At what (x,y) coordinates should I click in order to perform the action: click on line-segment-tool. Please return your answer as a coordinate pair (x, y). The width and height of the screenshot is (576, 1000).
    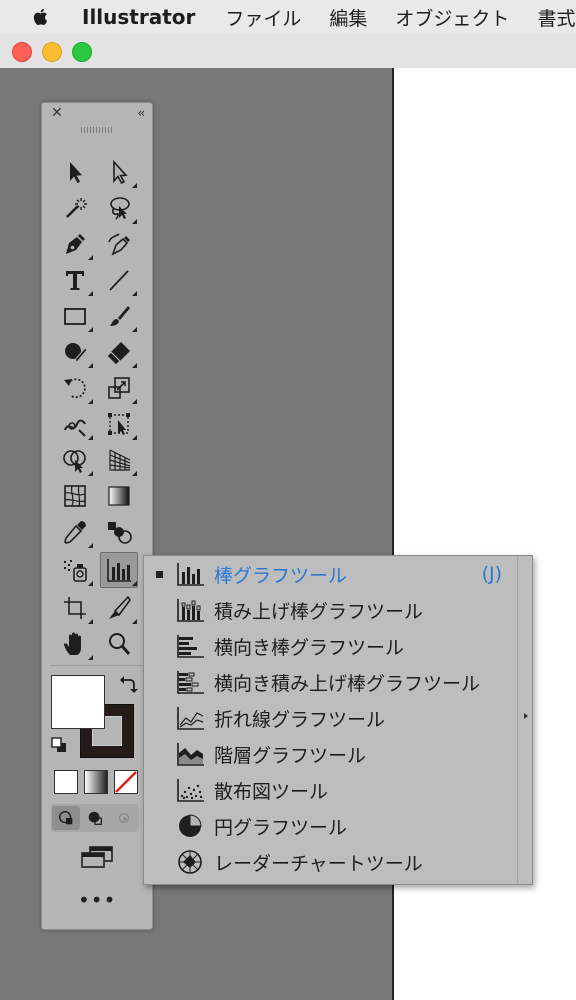
    Looking at the image, I should click on (119, 280).